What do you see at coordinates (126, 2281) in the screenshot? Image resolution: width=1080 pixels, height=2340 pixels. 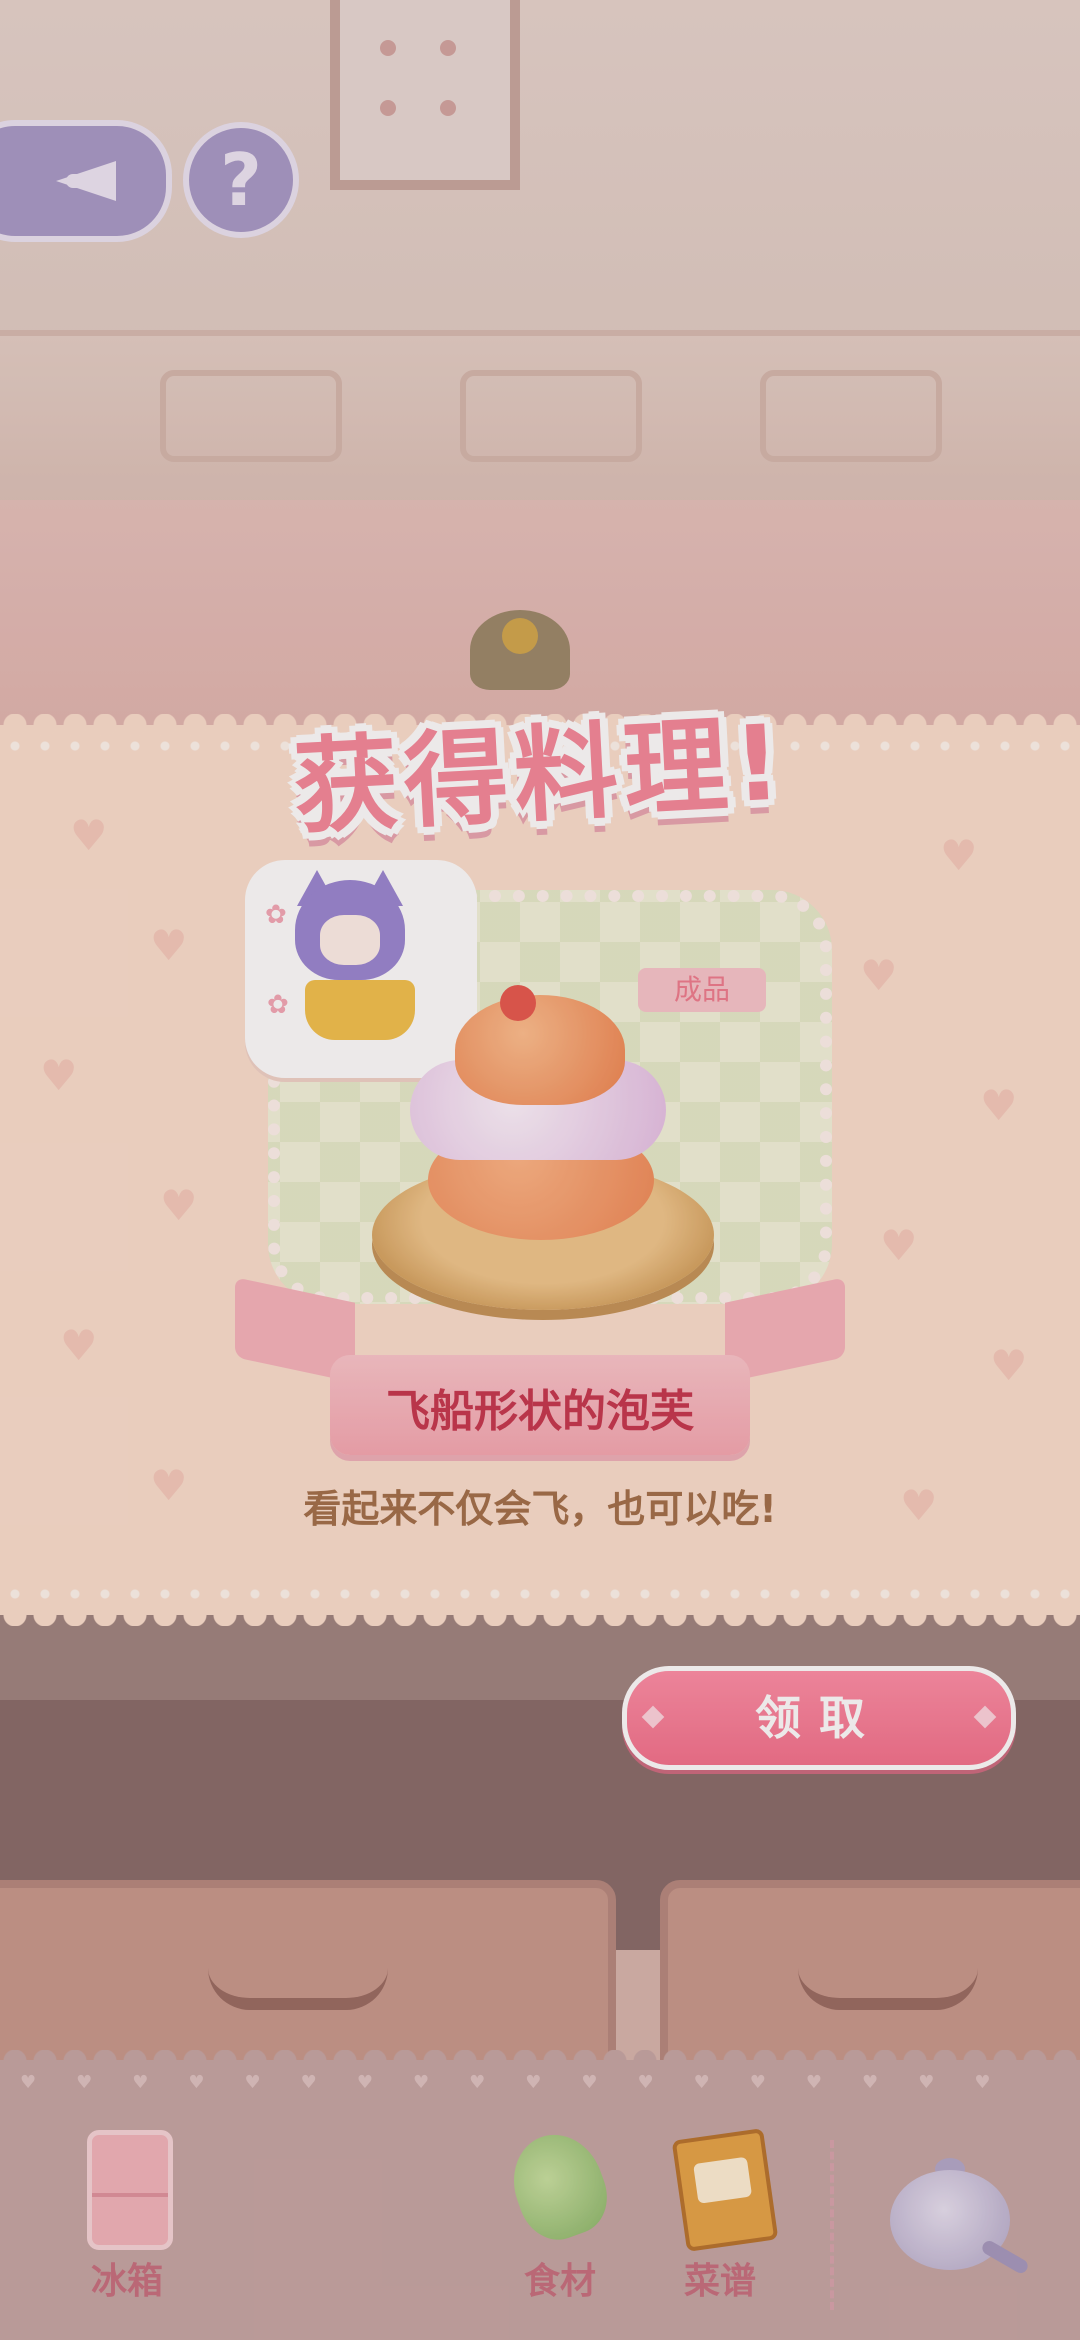 I see `nav-fridge-label: 冰箱` at bounding box center [126, 2281].